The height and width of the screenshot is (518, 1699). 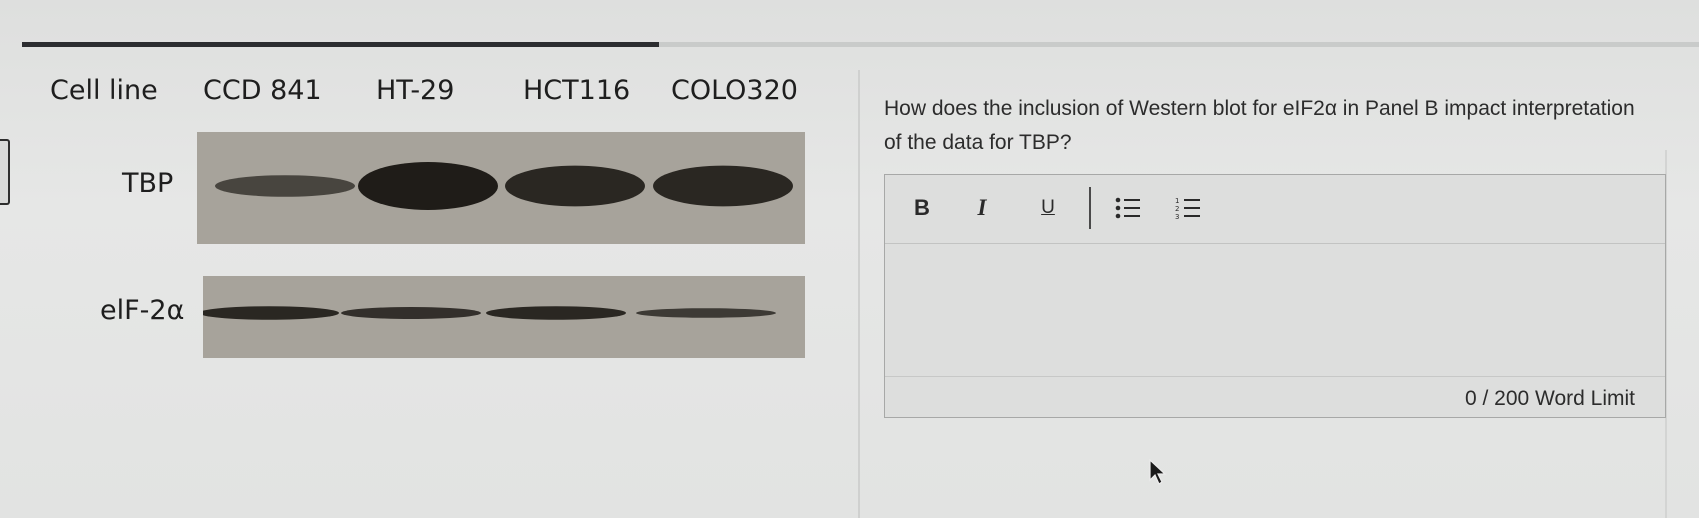 What do you see at coordinates (104, 90) in the screenshot?
I see `cell-line-header: Cell line` at bounding box center [104, 90].